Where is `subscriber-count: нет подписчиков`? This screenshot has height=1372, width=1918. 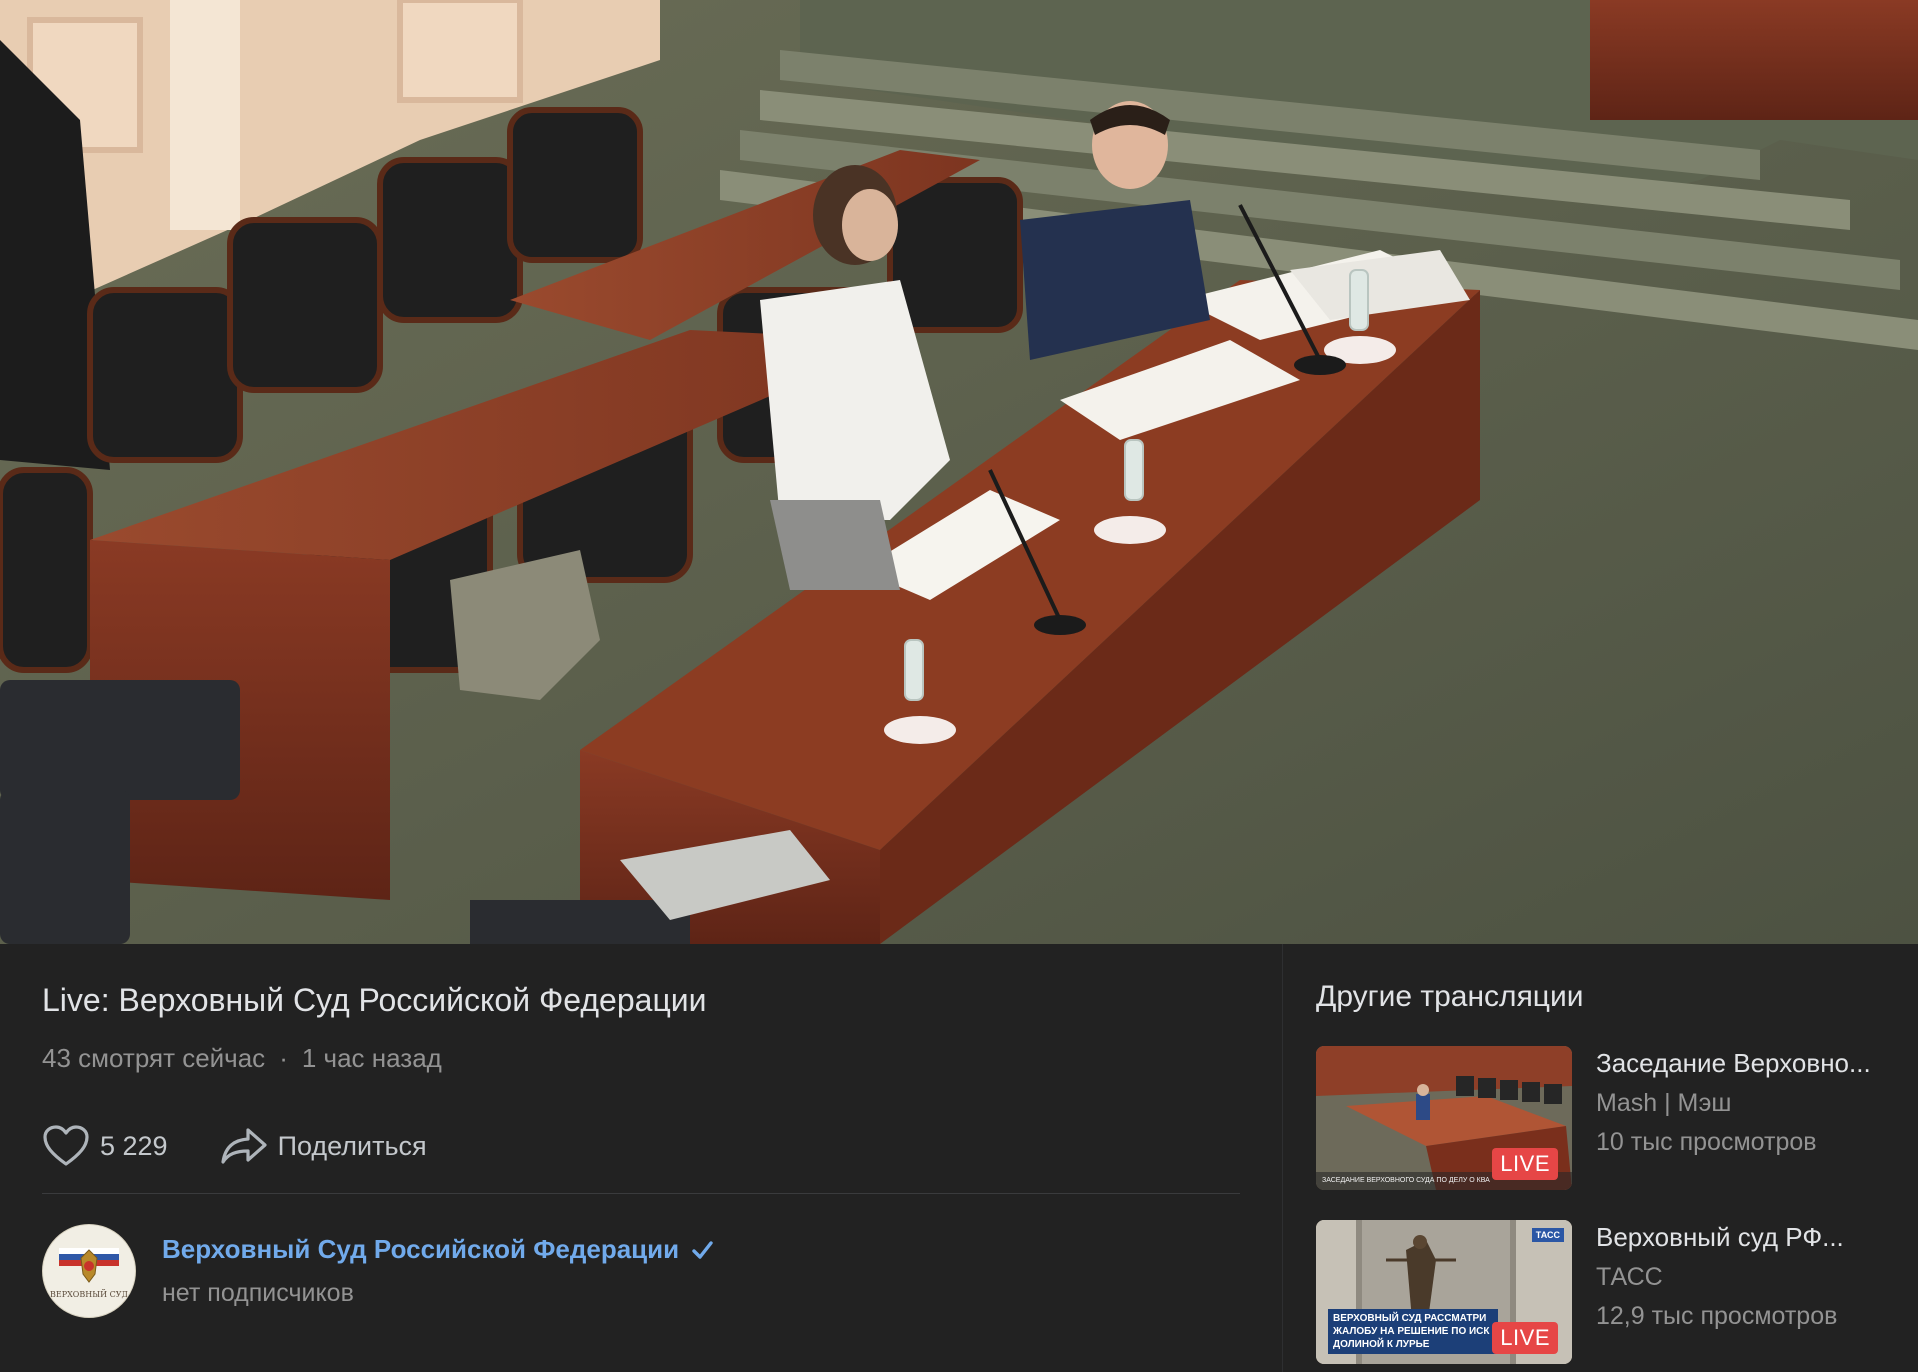
subscriber-count: нет подписчиков is located at coordinates (258, 1293).